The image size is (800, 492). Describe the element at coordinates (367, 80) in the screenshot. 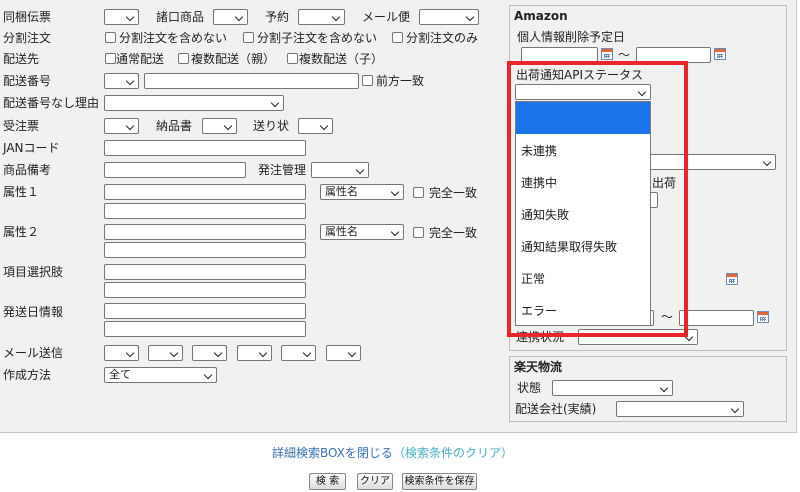

I see `zenpo-itchi-checkbox` at that location.